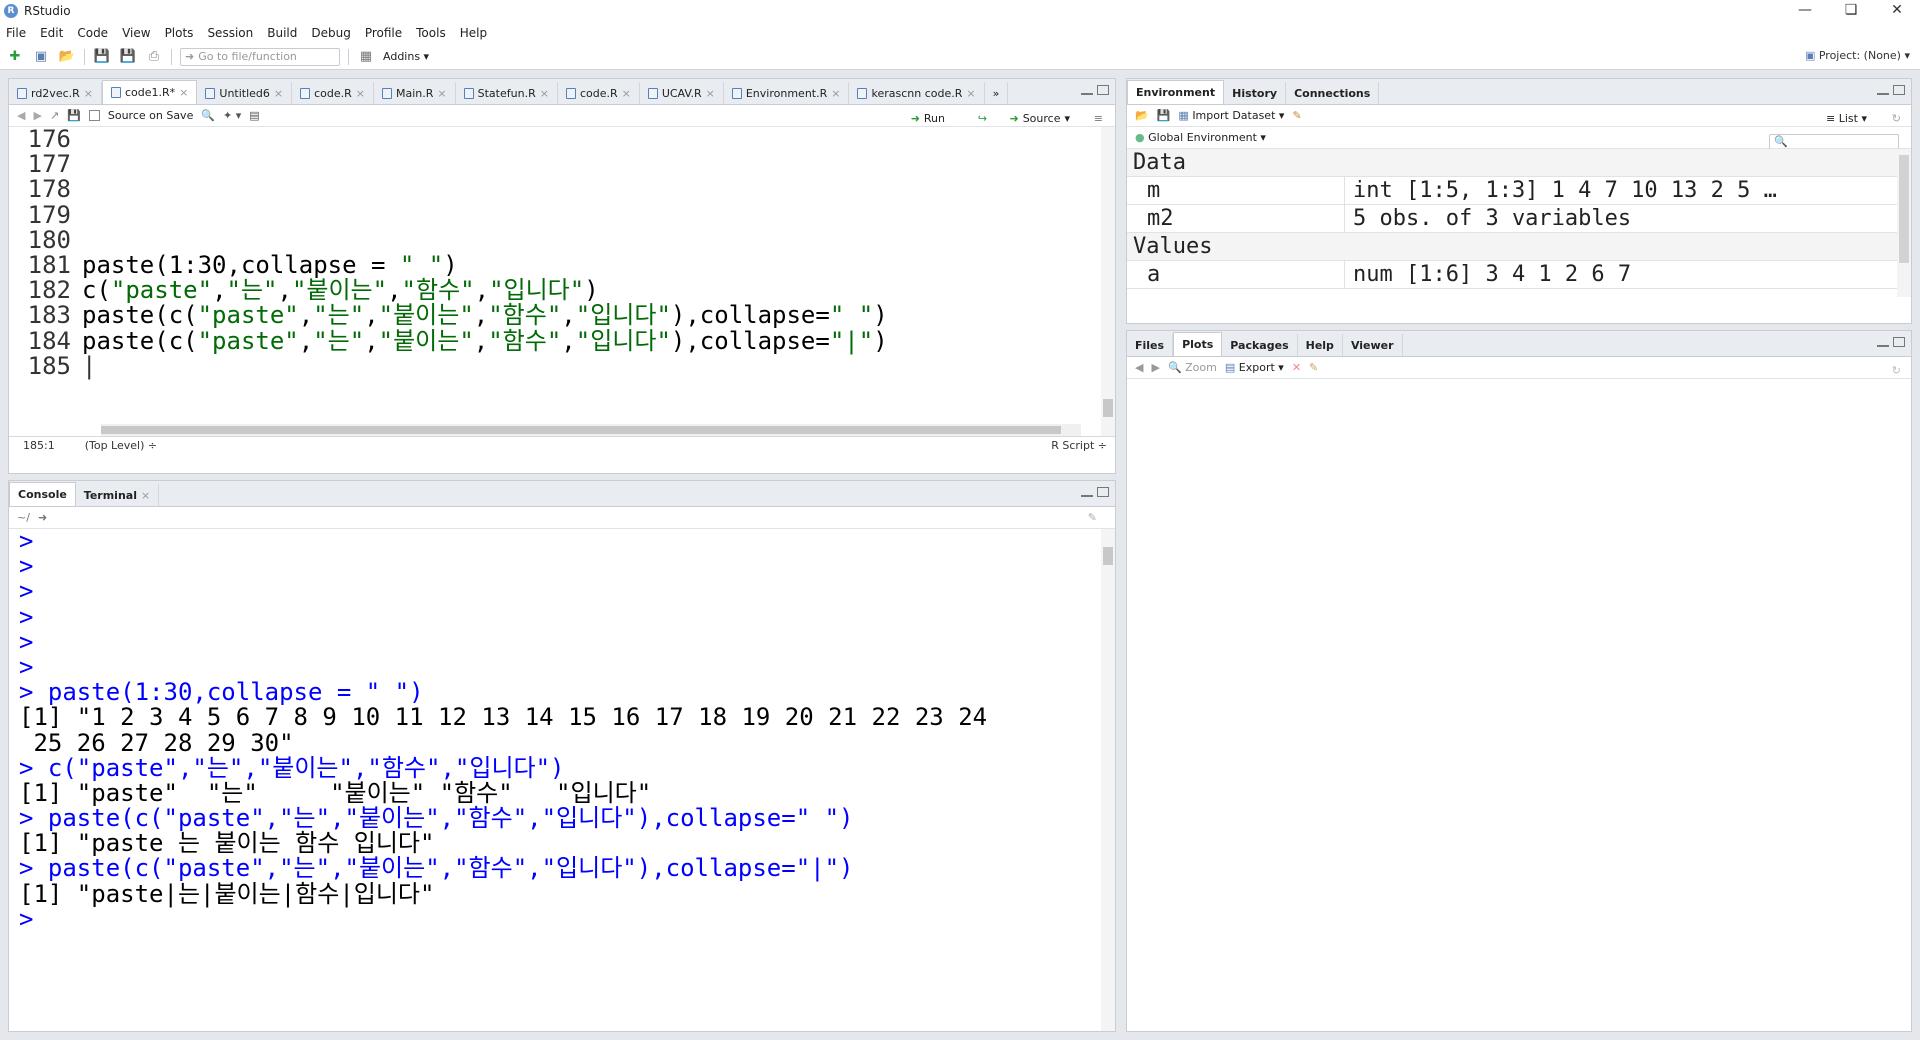  I want to click on editor-horizontal-scrollbar, so click(591, 430).